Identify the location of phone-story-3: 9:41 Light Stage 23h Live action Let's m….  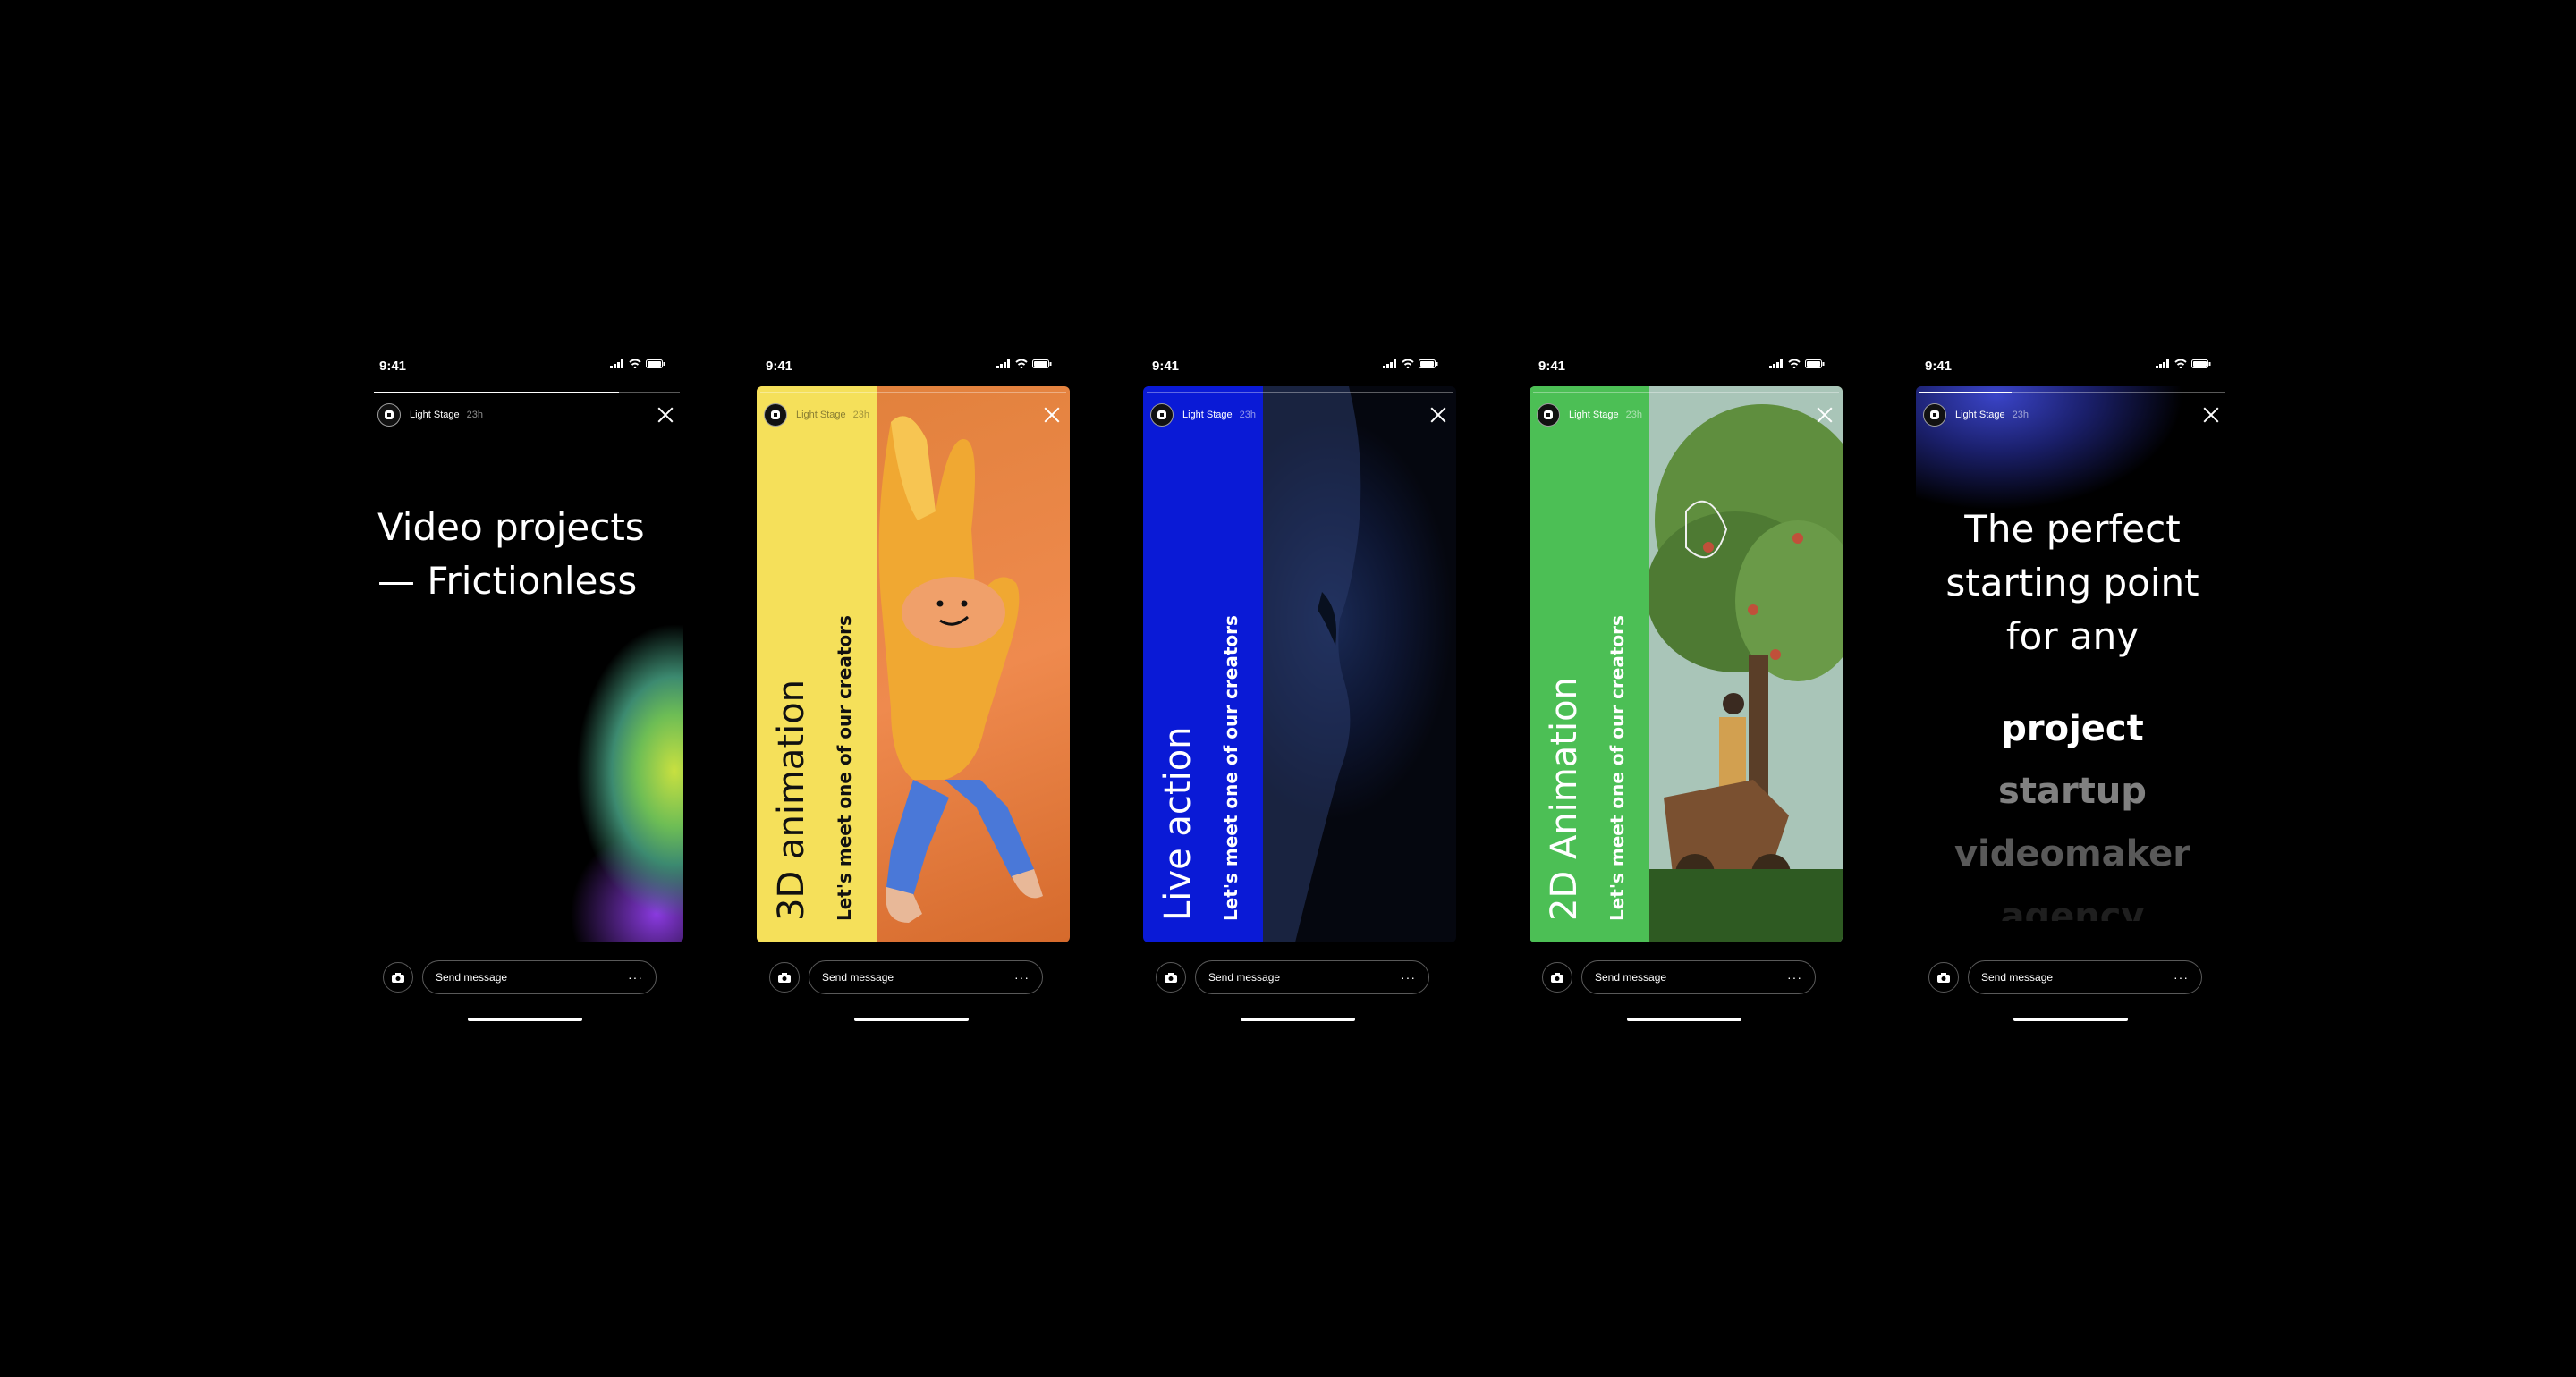
(1293, 690).